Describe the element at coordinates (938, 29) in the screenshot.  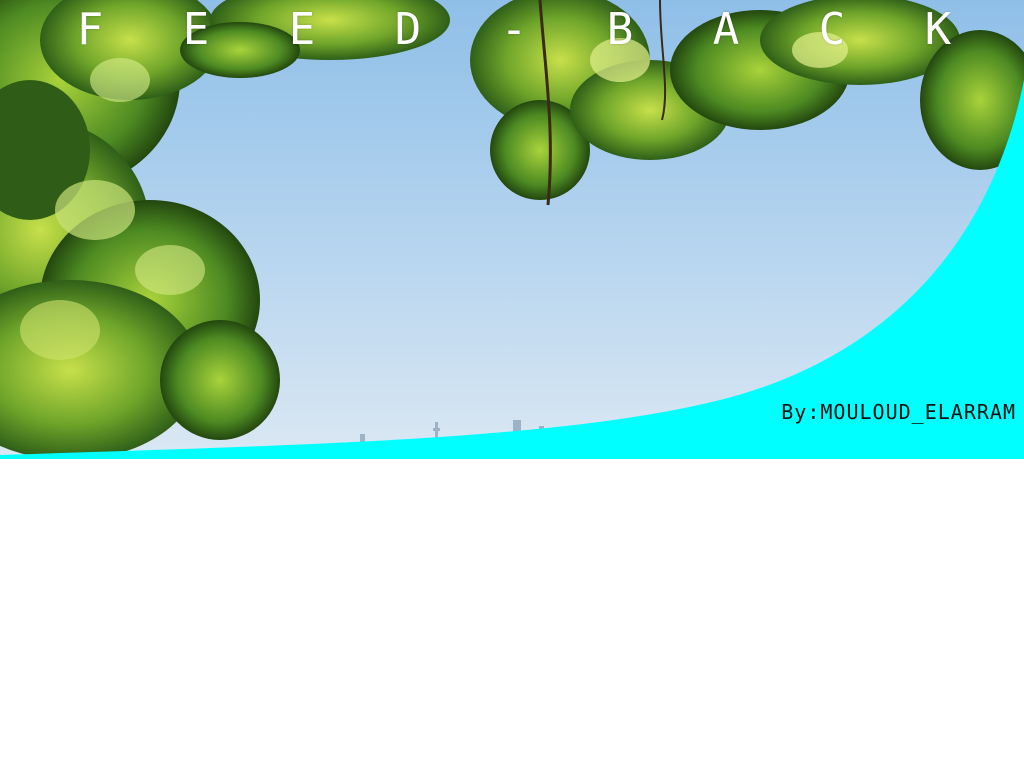
I see `title-letter: K` at that location.